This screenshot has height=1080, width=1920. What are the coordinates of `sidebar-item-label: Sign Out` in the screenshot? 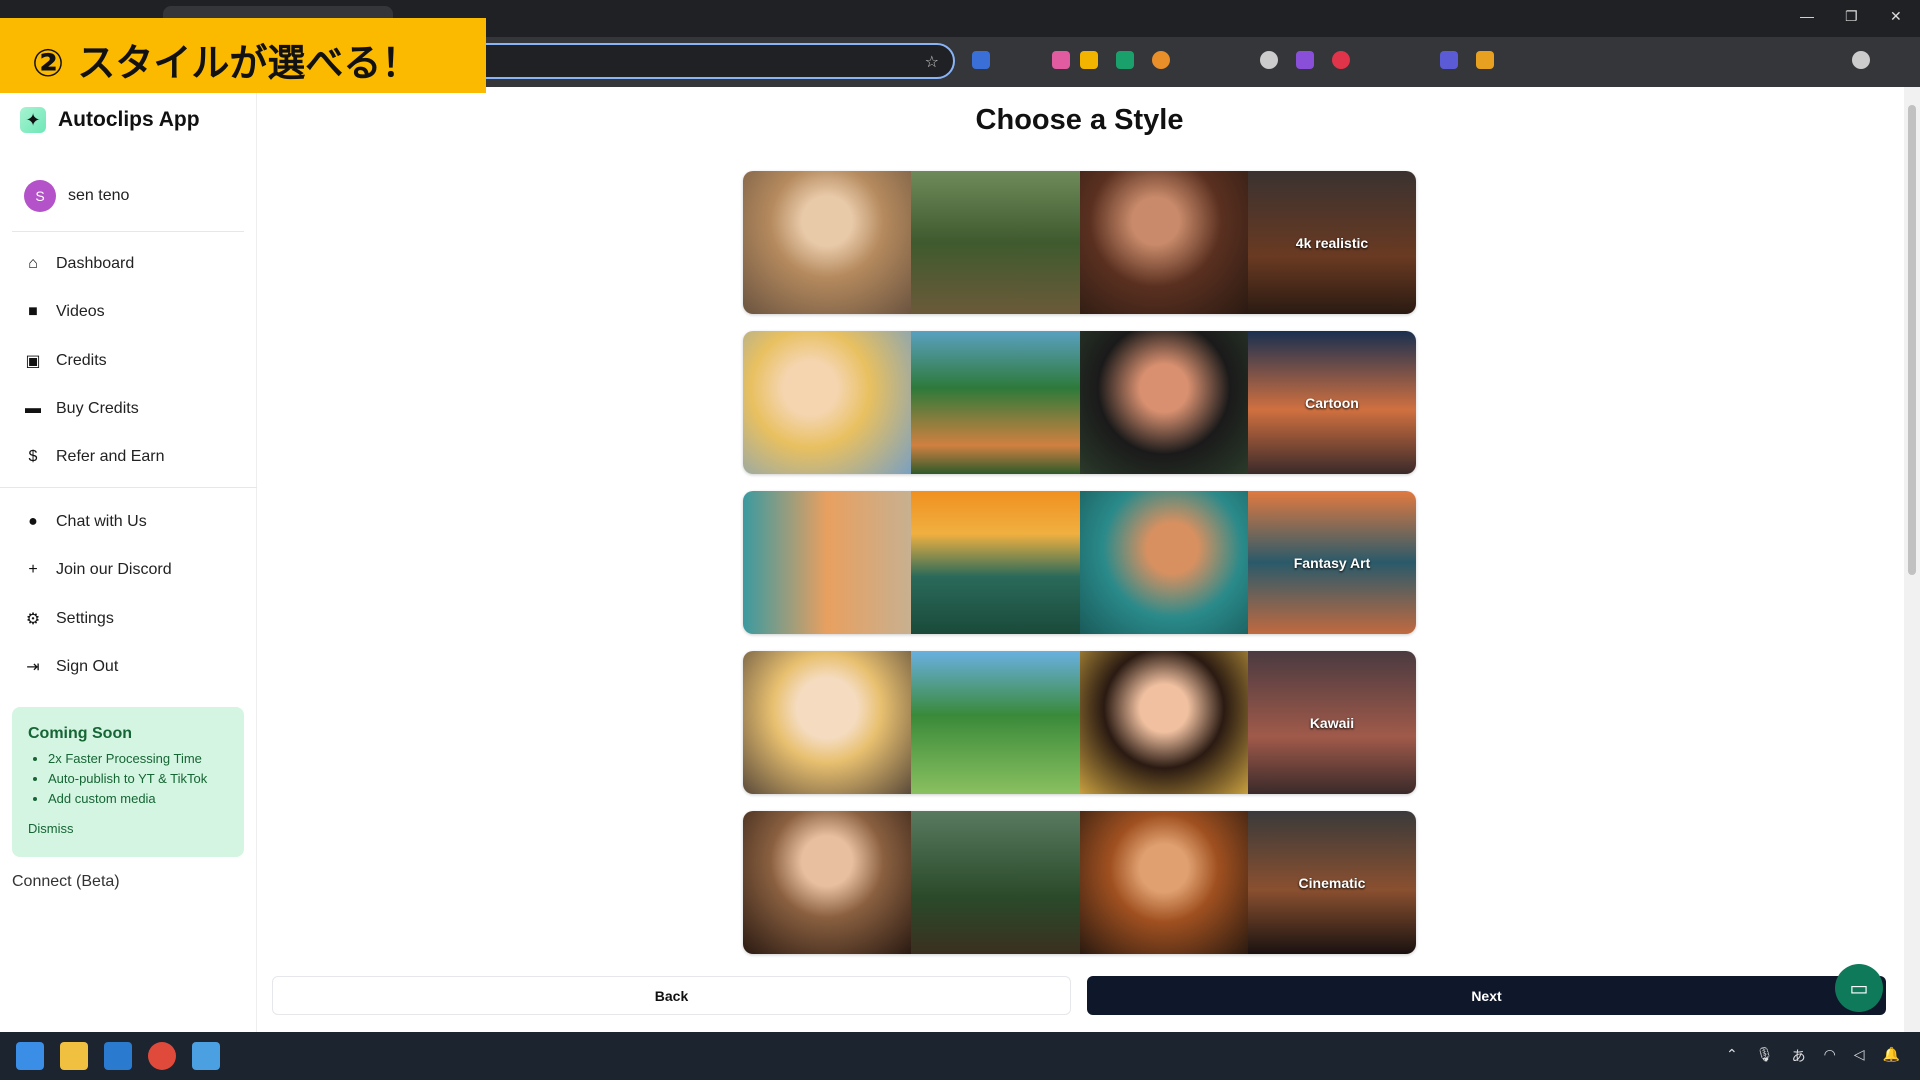 It's located at (87, 666).